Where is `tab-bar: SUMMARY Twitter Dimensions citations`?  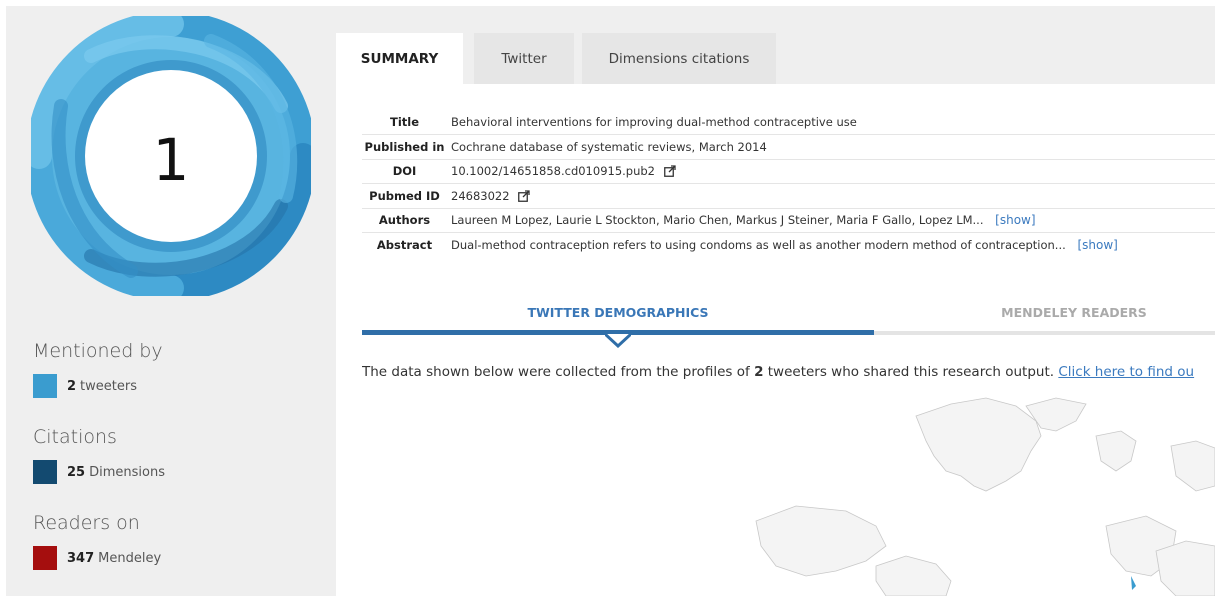
tab-bar: SUMMARY Twitter Dimensions citations is located at coordinates (775, 45).